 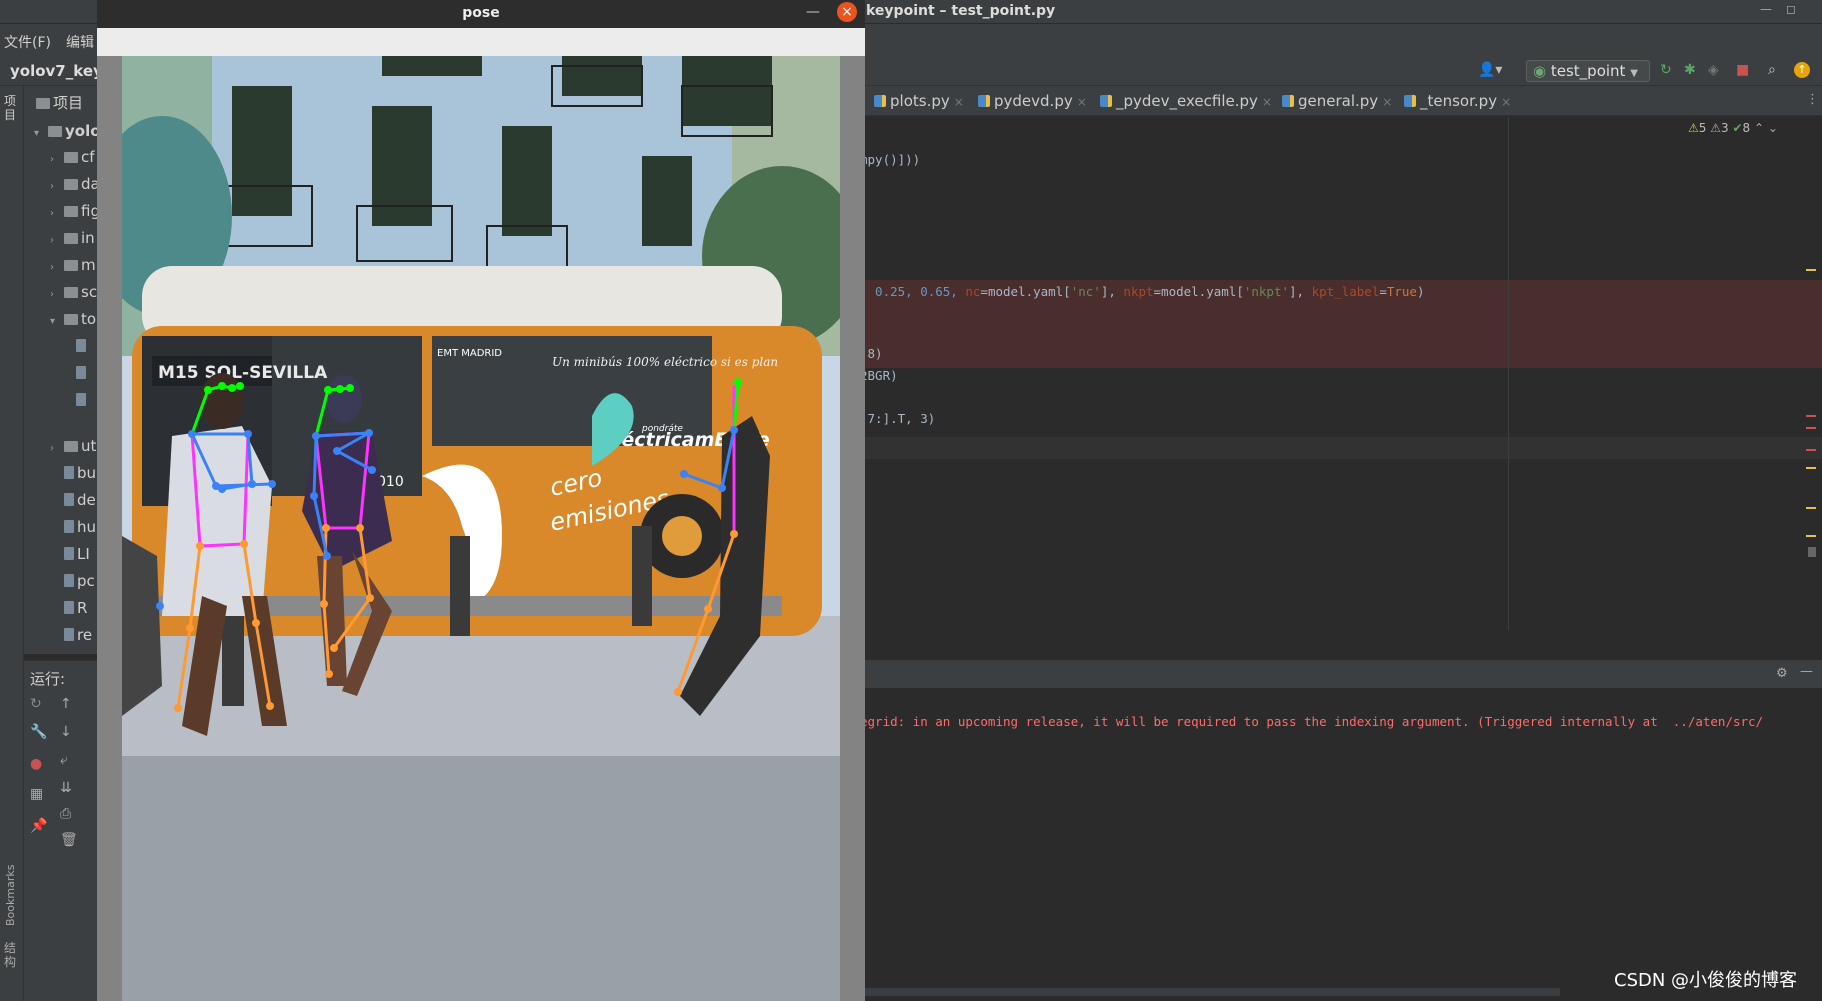 What do you see at coordinates (1210, 992) in the screenshot?
I see `horizontal-scrollbar` at bounding box center [1210, 992].